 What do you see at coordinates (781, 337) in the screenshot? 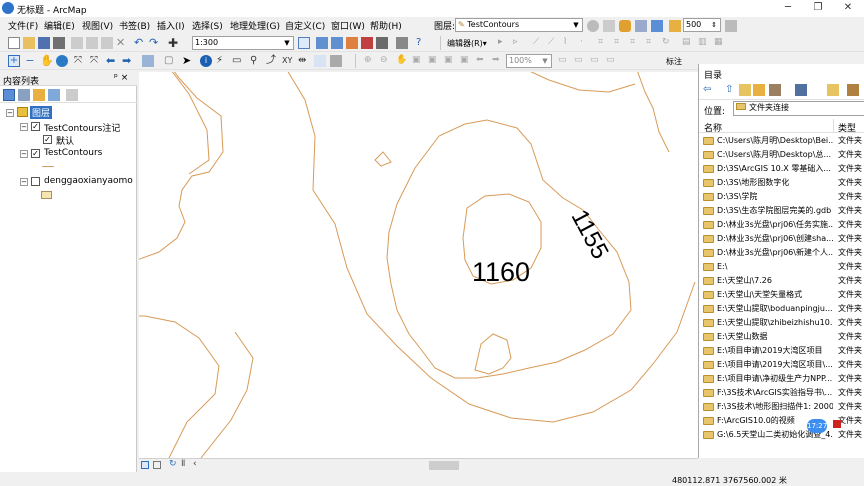
I see `list-item: E:\天堂山数据 文件夹` at bounding box center [781, 337].